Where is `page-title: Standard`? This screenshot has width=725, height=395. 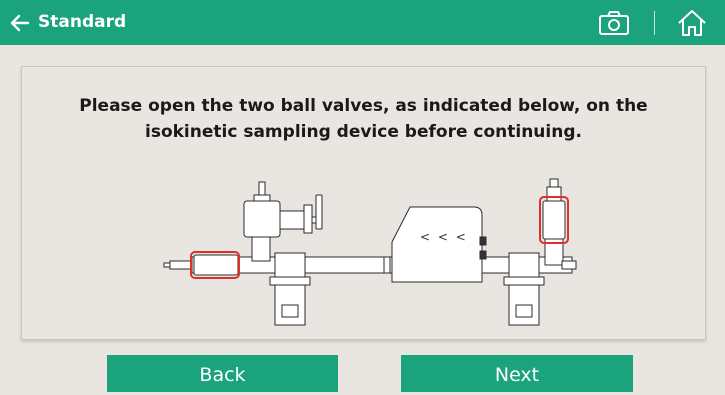
page-title: Standard is located at coordinates (82, 22).